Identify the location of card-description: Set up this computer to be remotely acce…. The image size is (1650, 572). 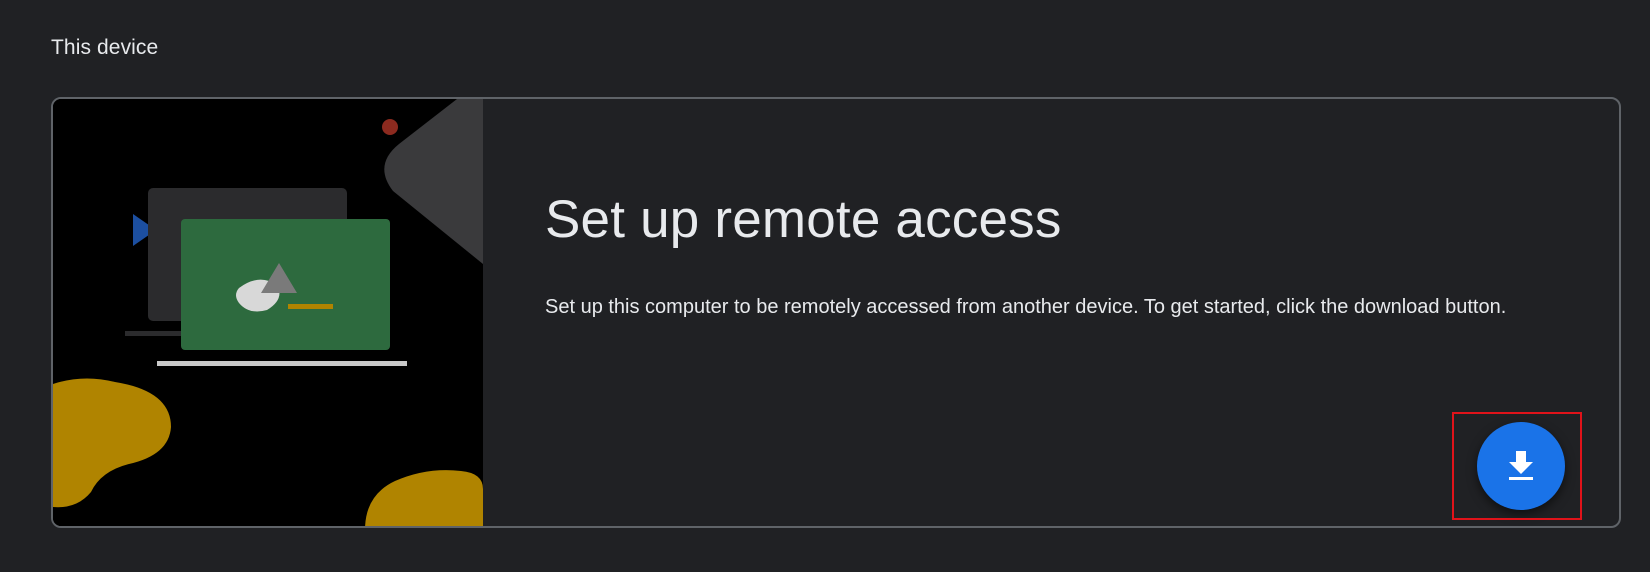
(1026, 307).